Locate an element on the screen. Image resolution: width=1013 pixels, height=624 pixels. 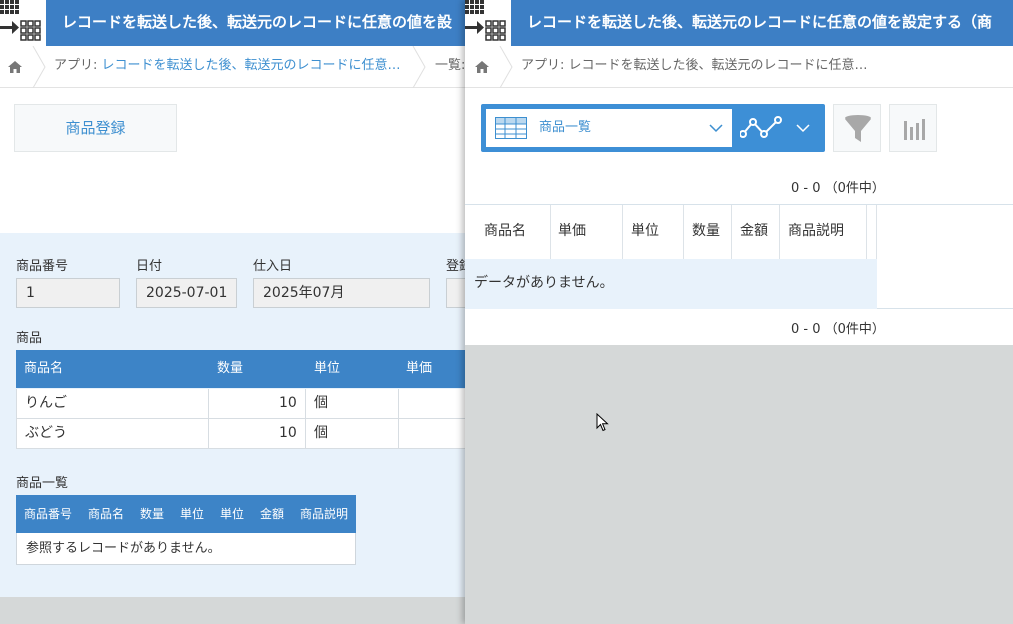
ref-col-quantity: 数量 is located at coordinates (152, 514).